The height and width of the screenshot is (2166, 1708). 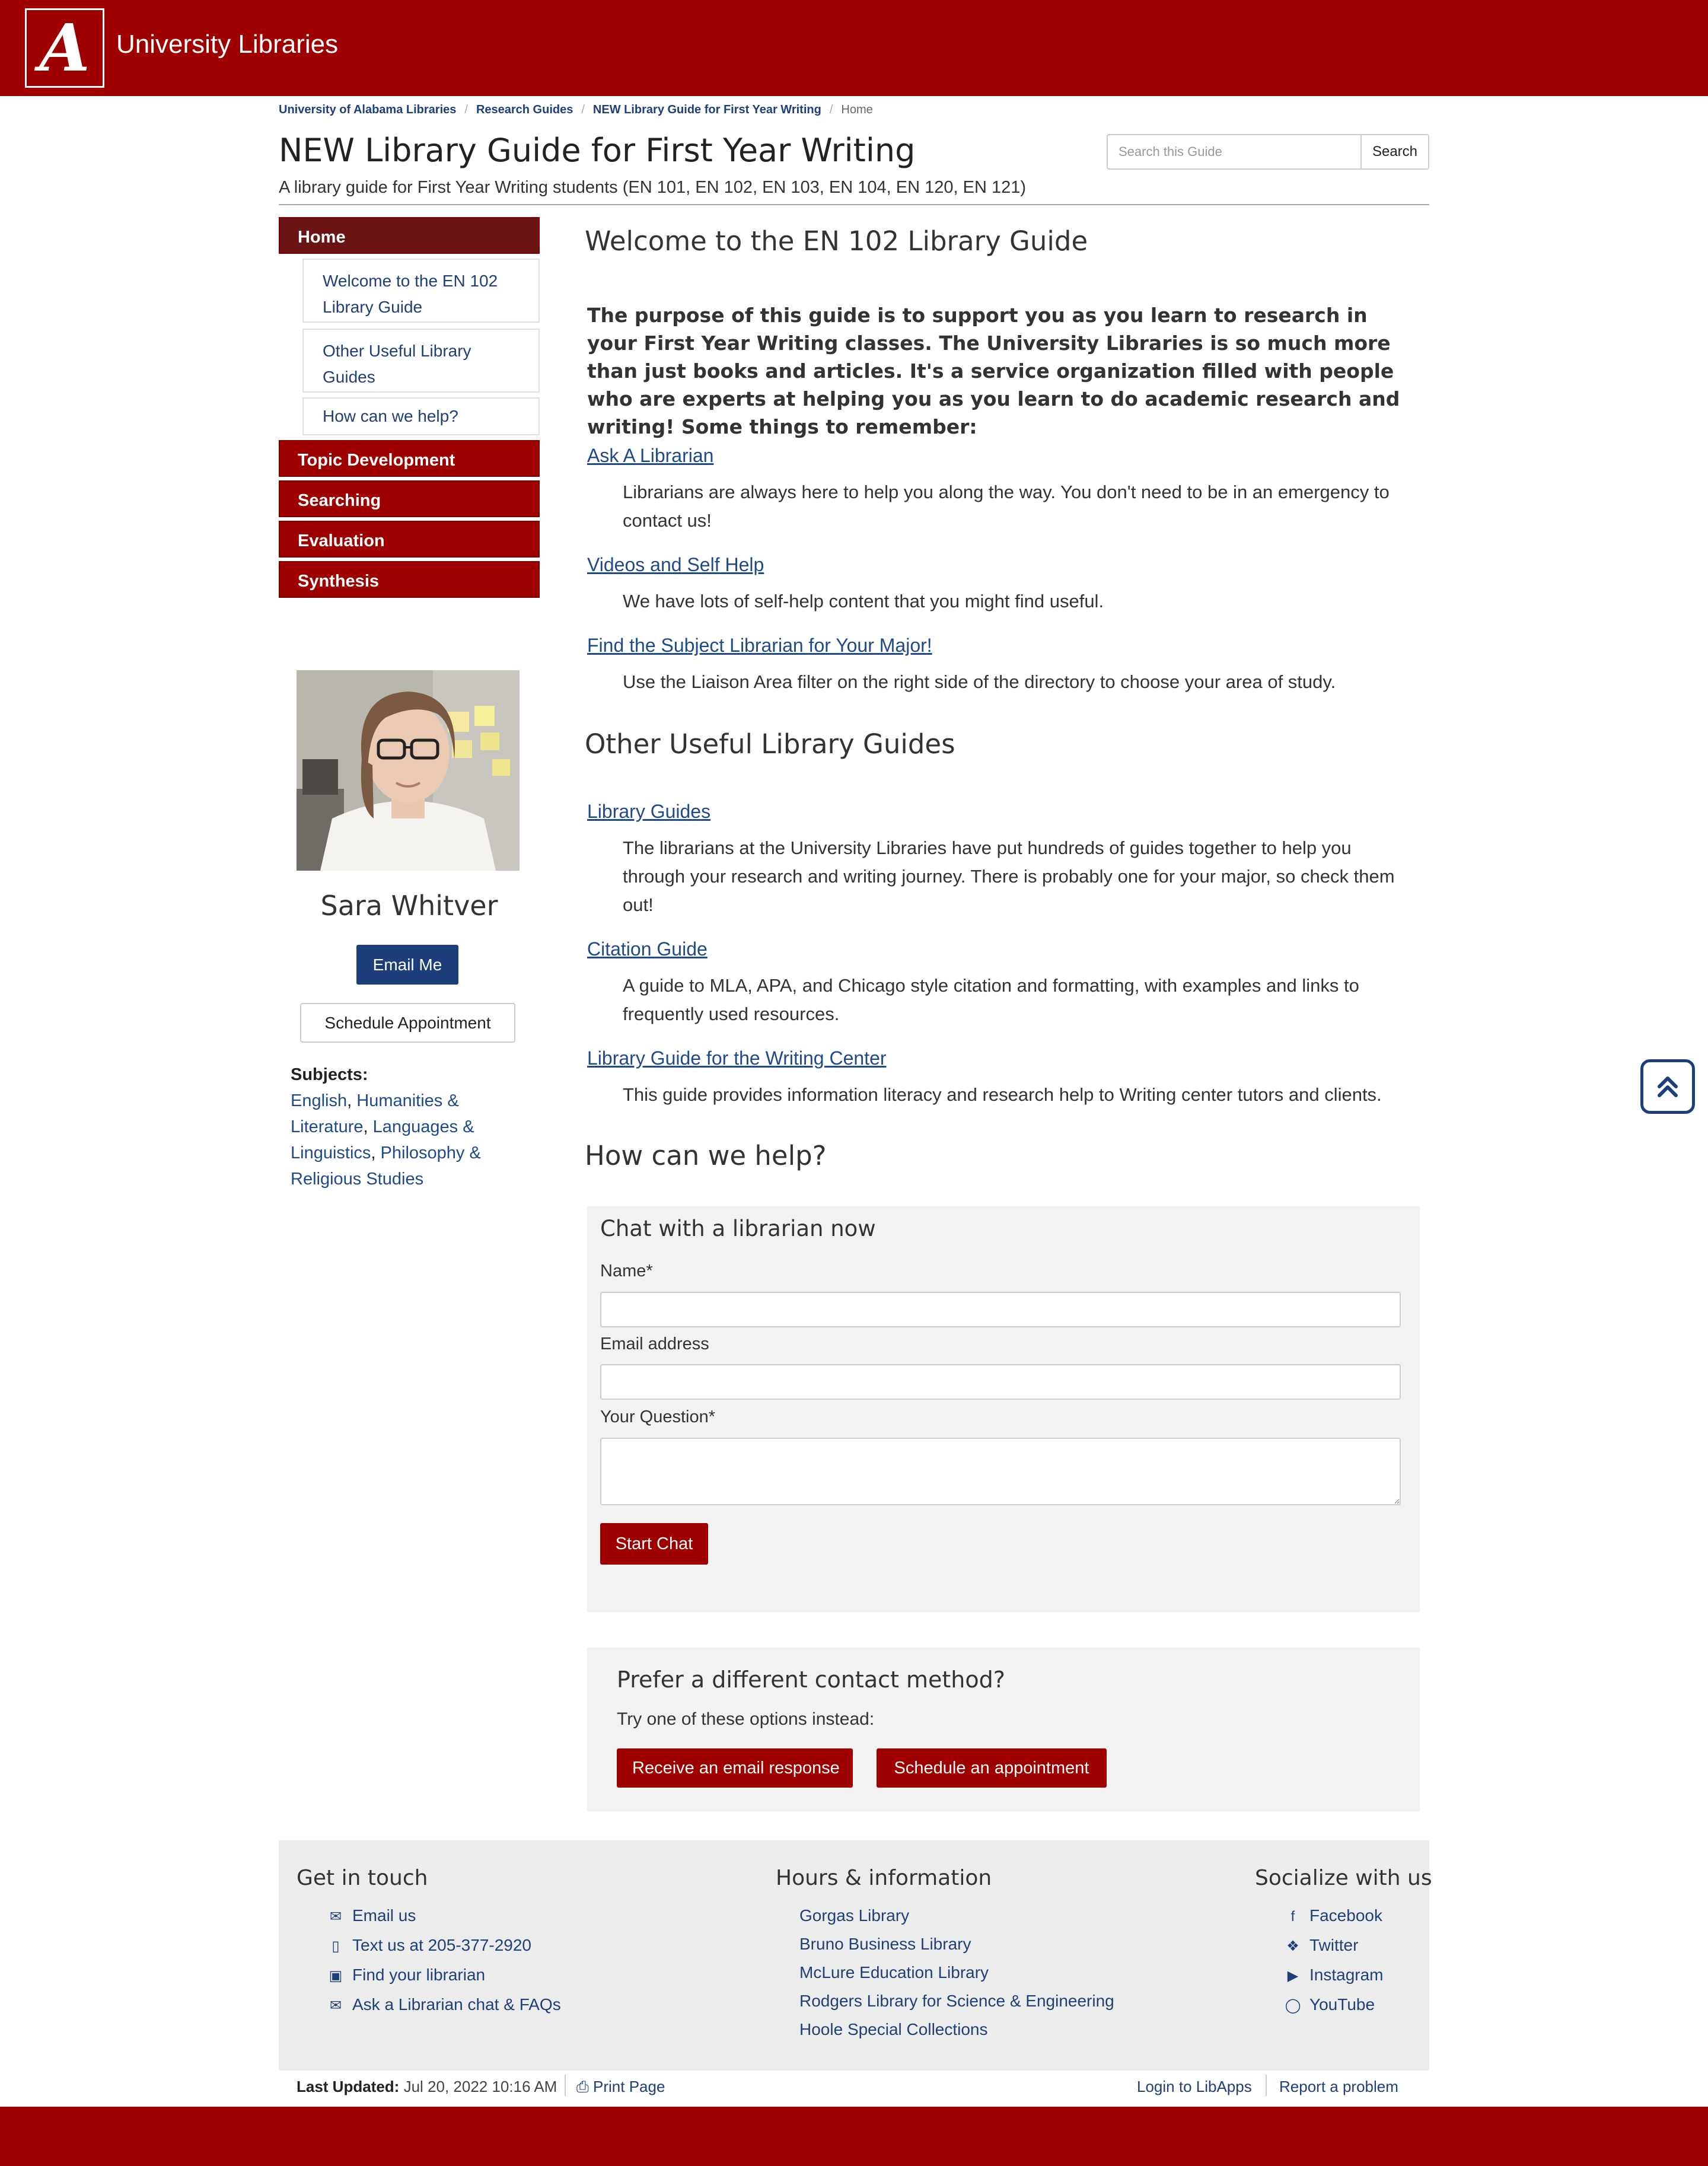 I want to click on nav-item-evaluation: Evaluation, so click(x=409, y=539).